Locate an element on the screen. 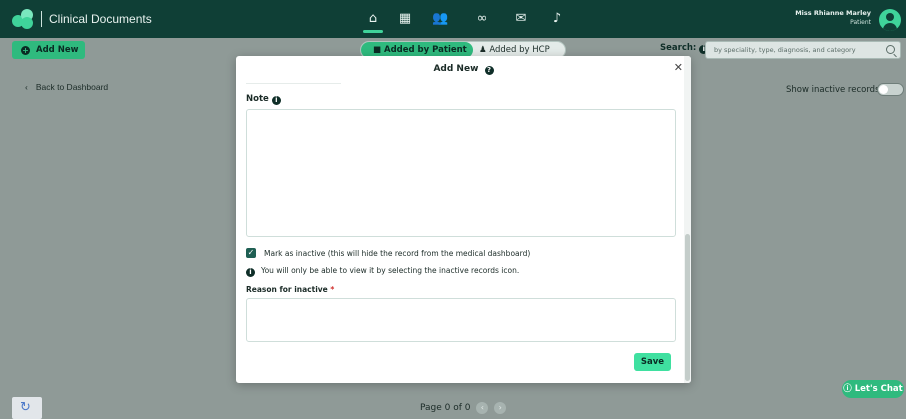 This screenshot has height=419, width=906. show-inactive-label: Show inactive records is located at coordinates (833, 90).